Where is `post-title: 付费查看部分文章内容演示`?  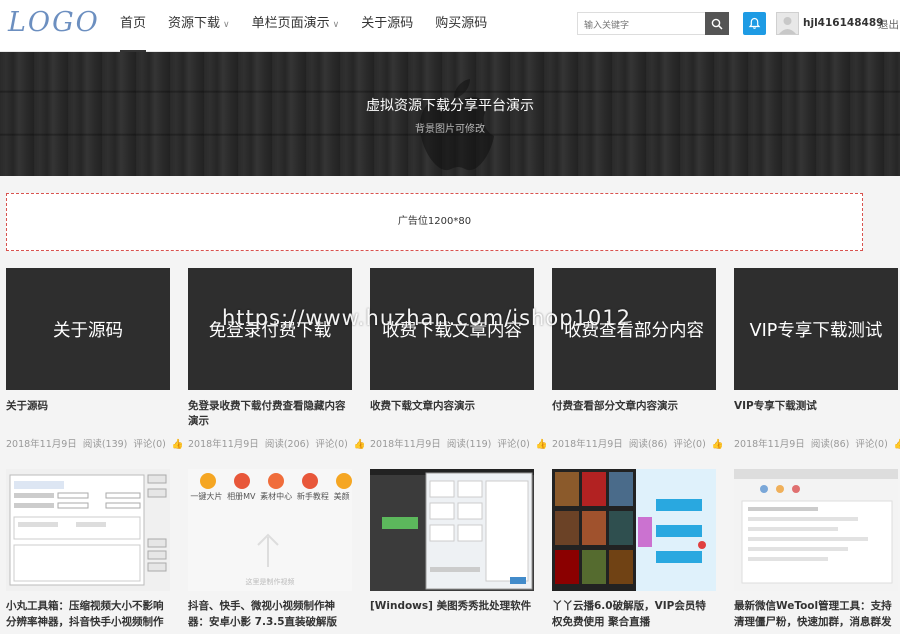
post-title: 付费查看部分文章内容演示 is located at coordinates (634, 414).